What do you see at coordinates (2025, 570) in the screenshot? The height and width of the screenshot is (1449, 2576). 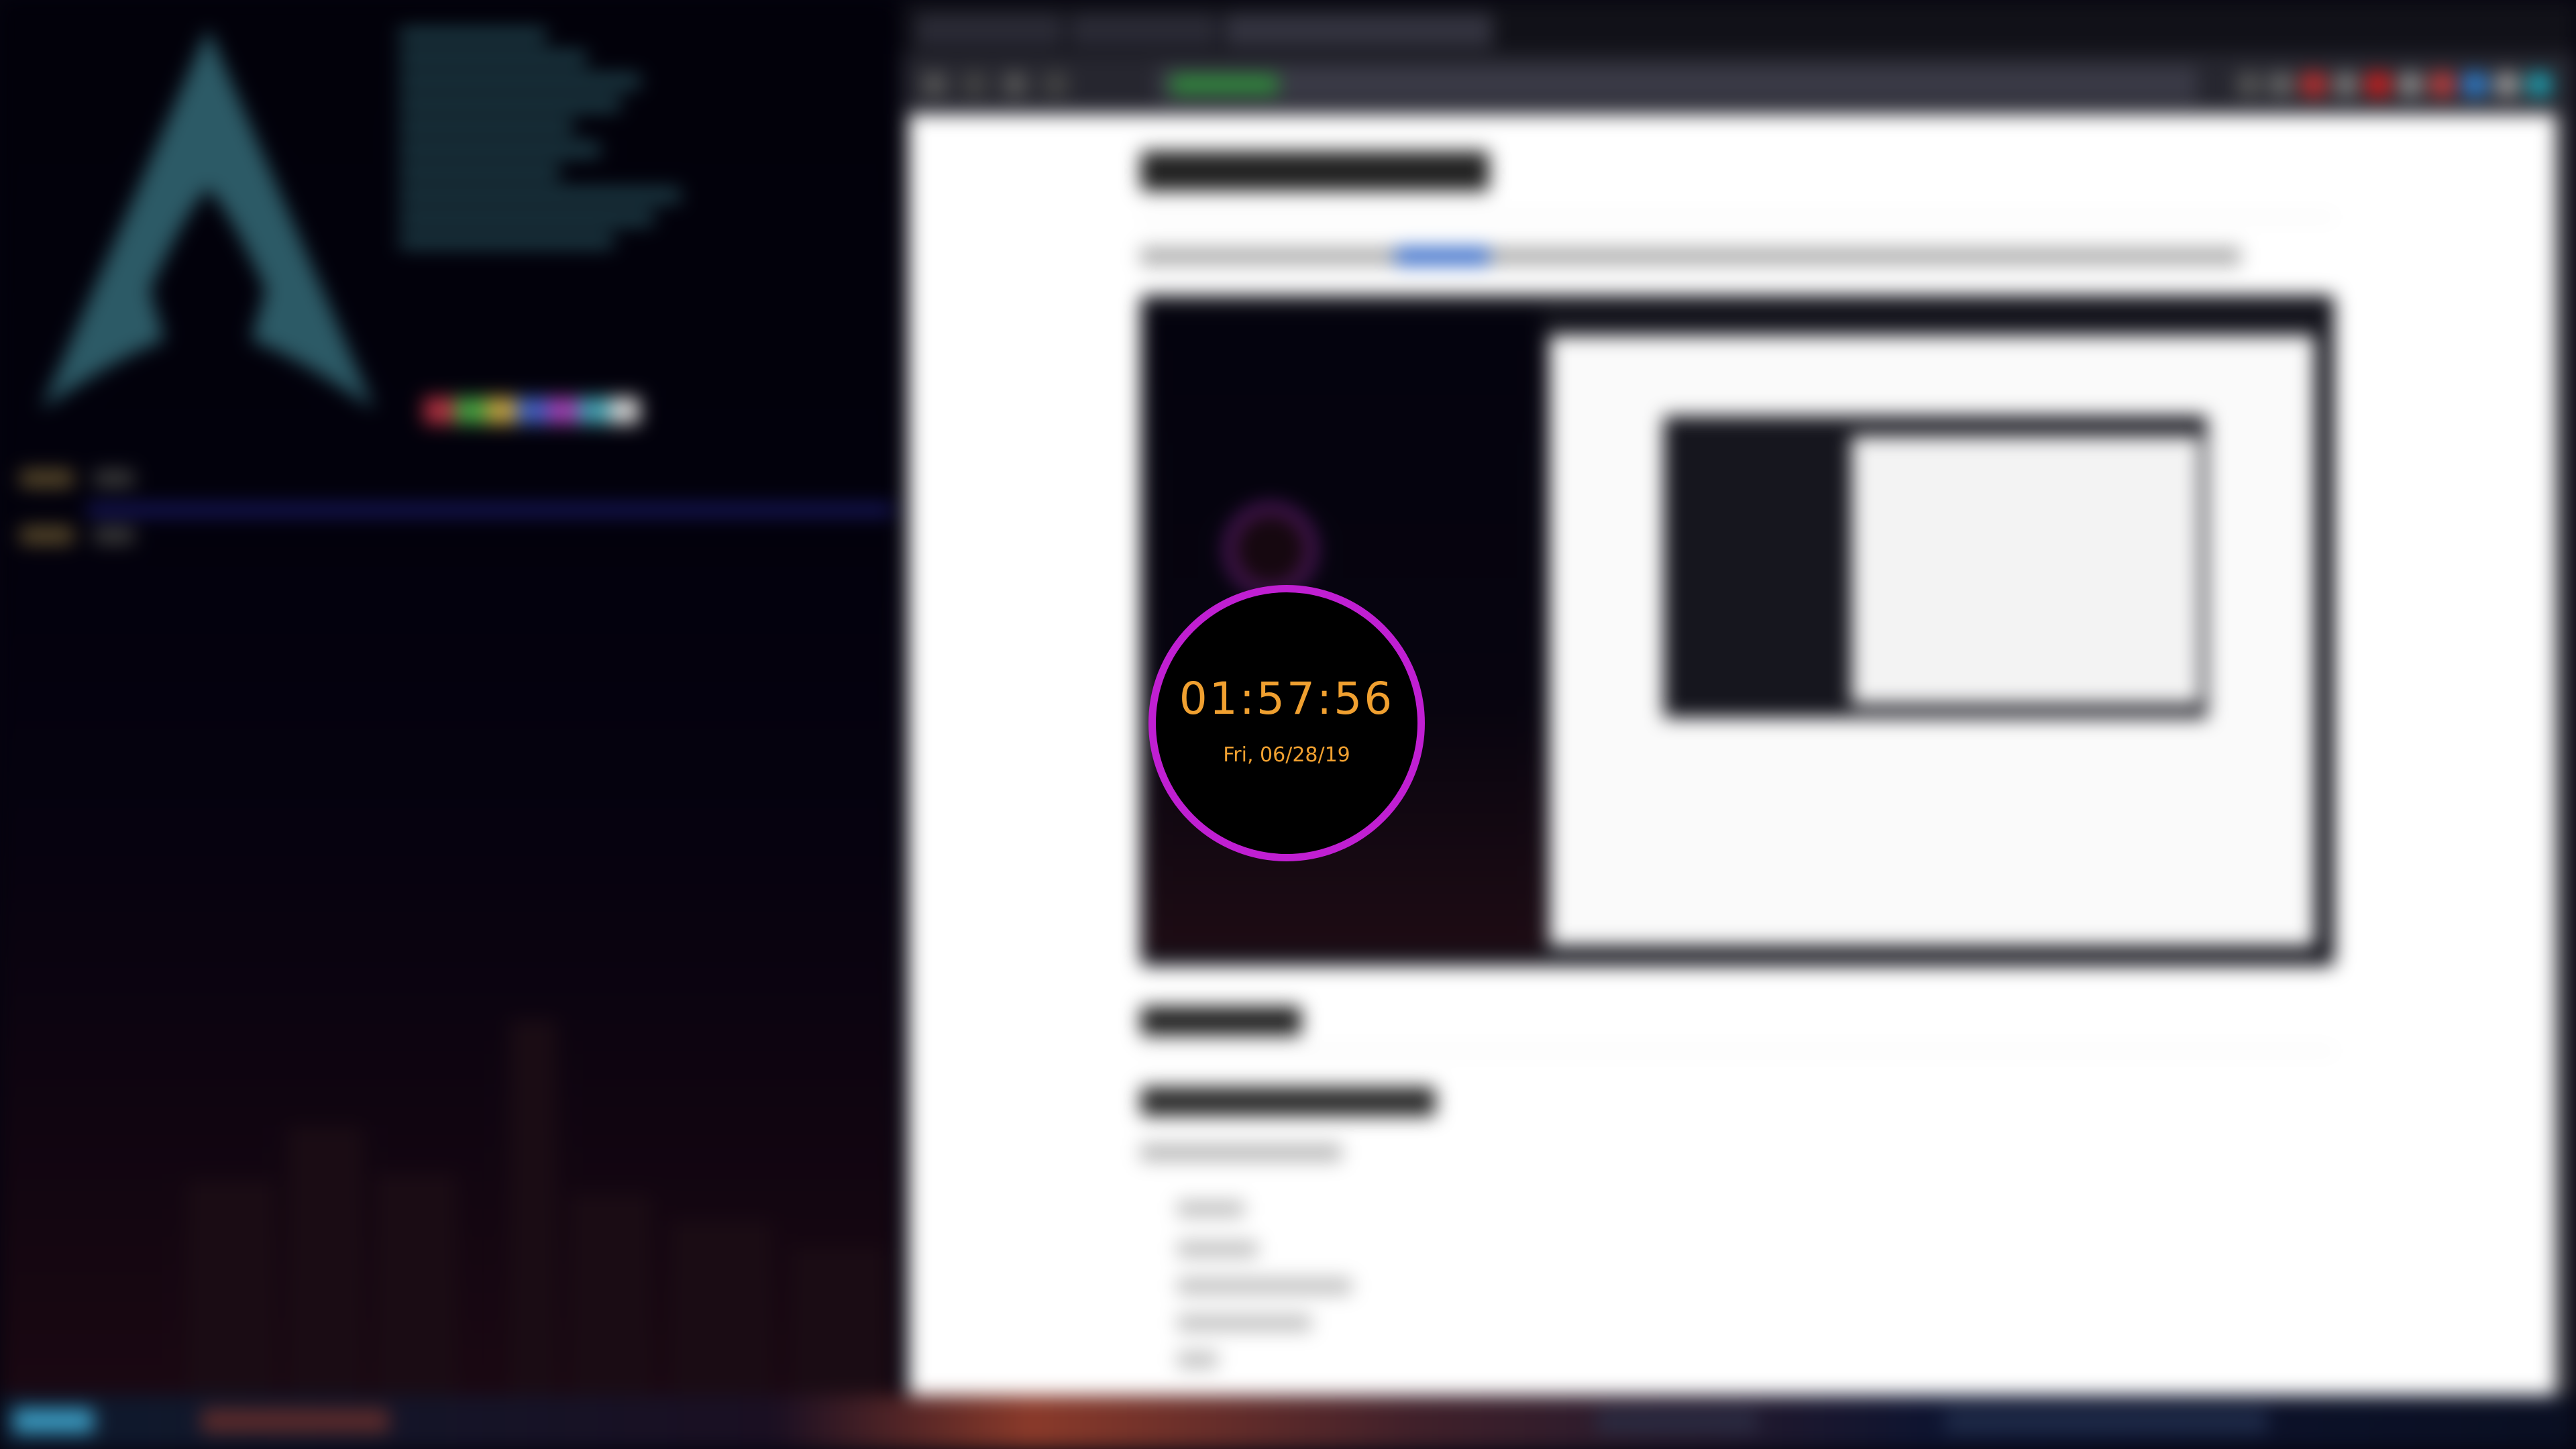 I see `nested-webpage` at bounding box center [2025, 570].